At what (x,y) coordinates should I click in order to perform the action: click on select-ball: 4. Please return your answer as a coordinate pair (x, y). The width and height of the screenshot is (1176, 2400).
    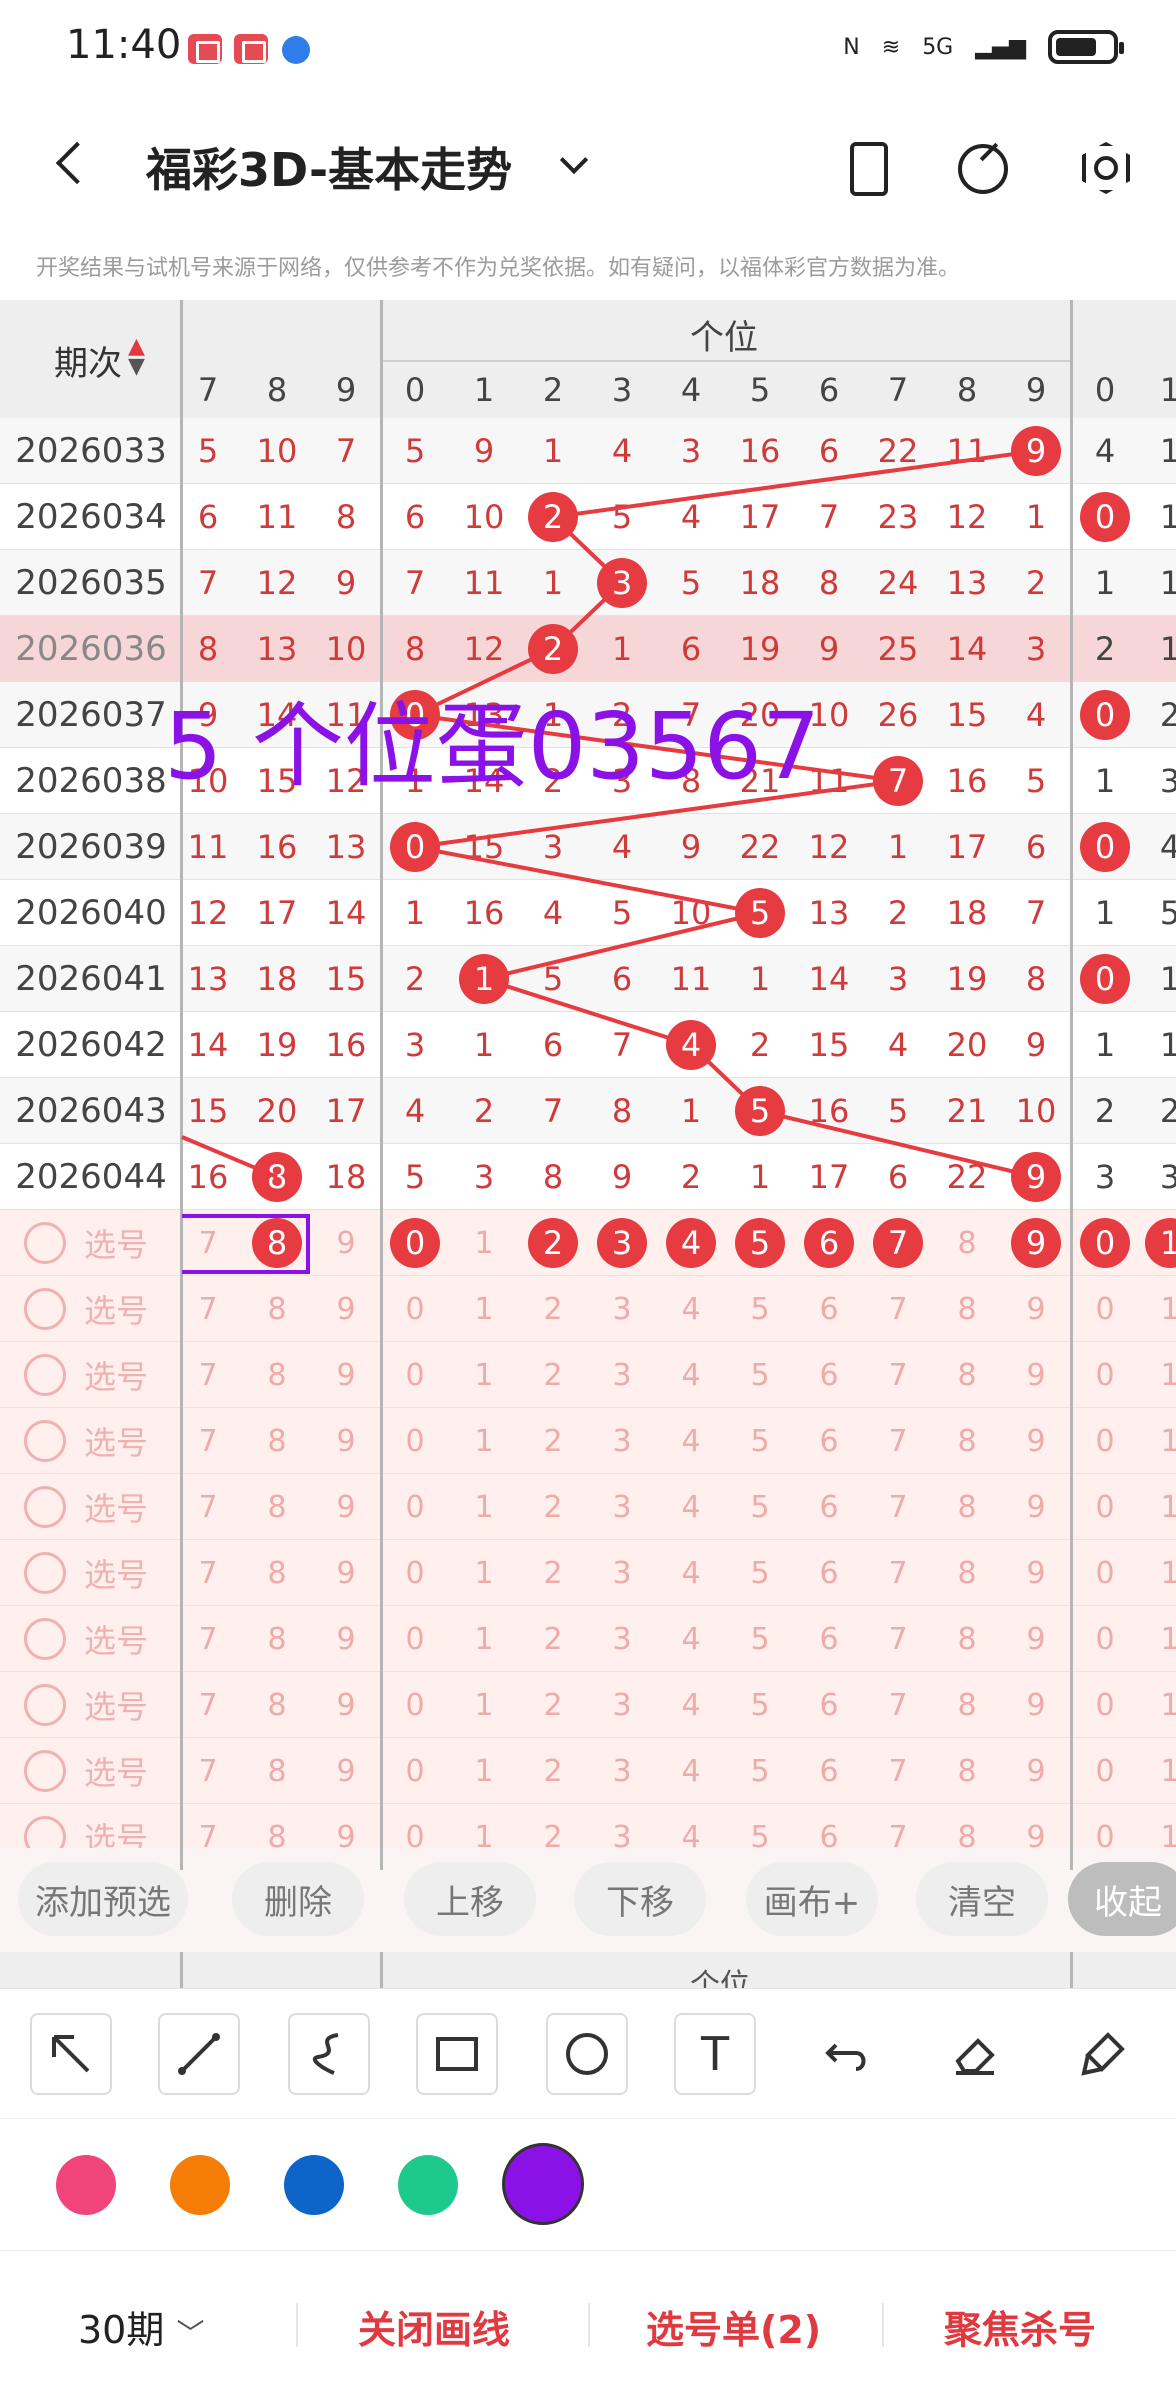
    Looking at the image, I should click on (691, 1243).